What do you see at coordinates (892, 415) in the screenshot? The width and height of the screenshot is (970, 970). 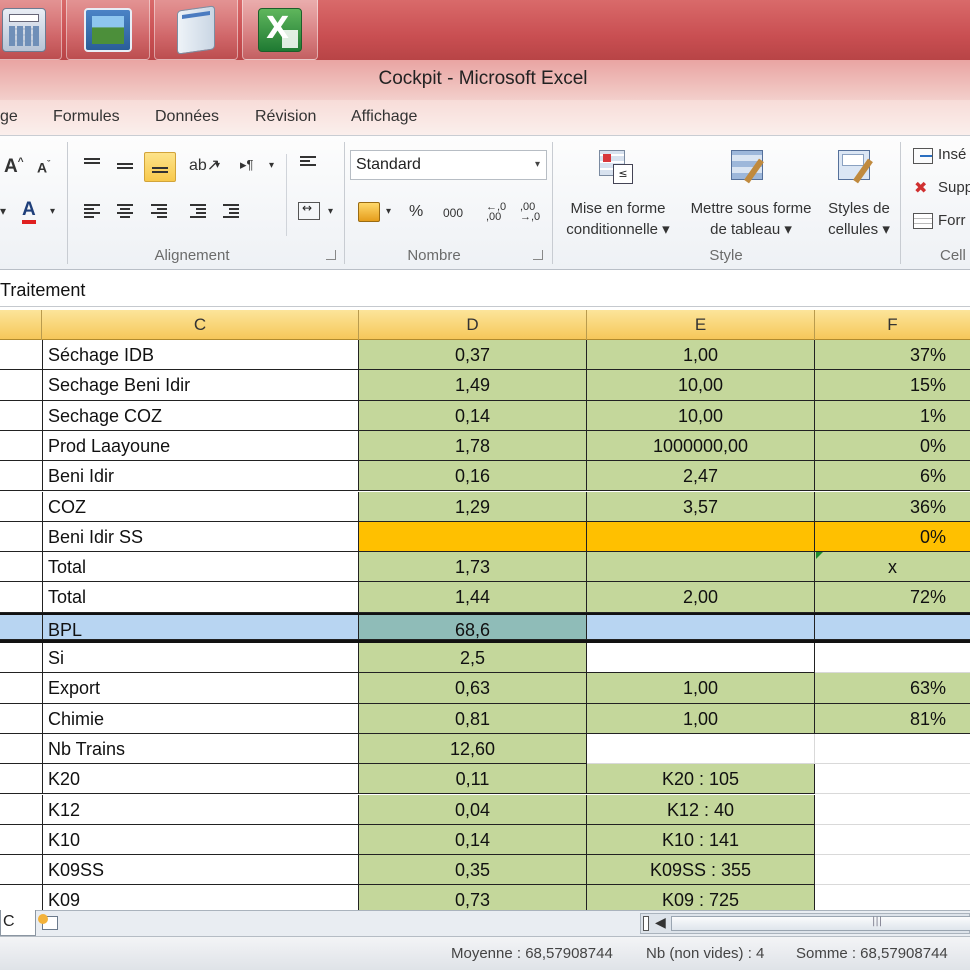 I see `cell-f: 1%` at bounding box center [892, 415].